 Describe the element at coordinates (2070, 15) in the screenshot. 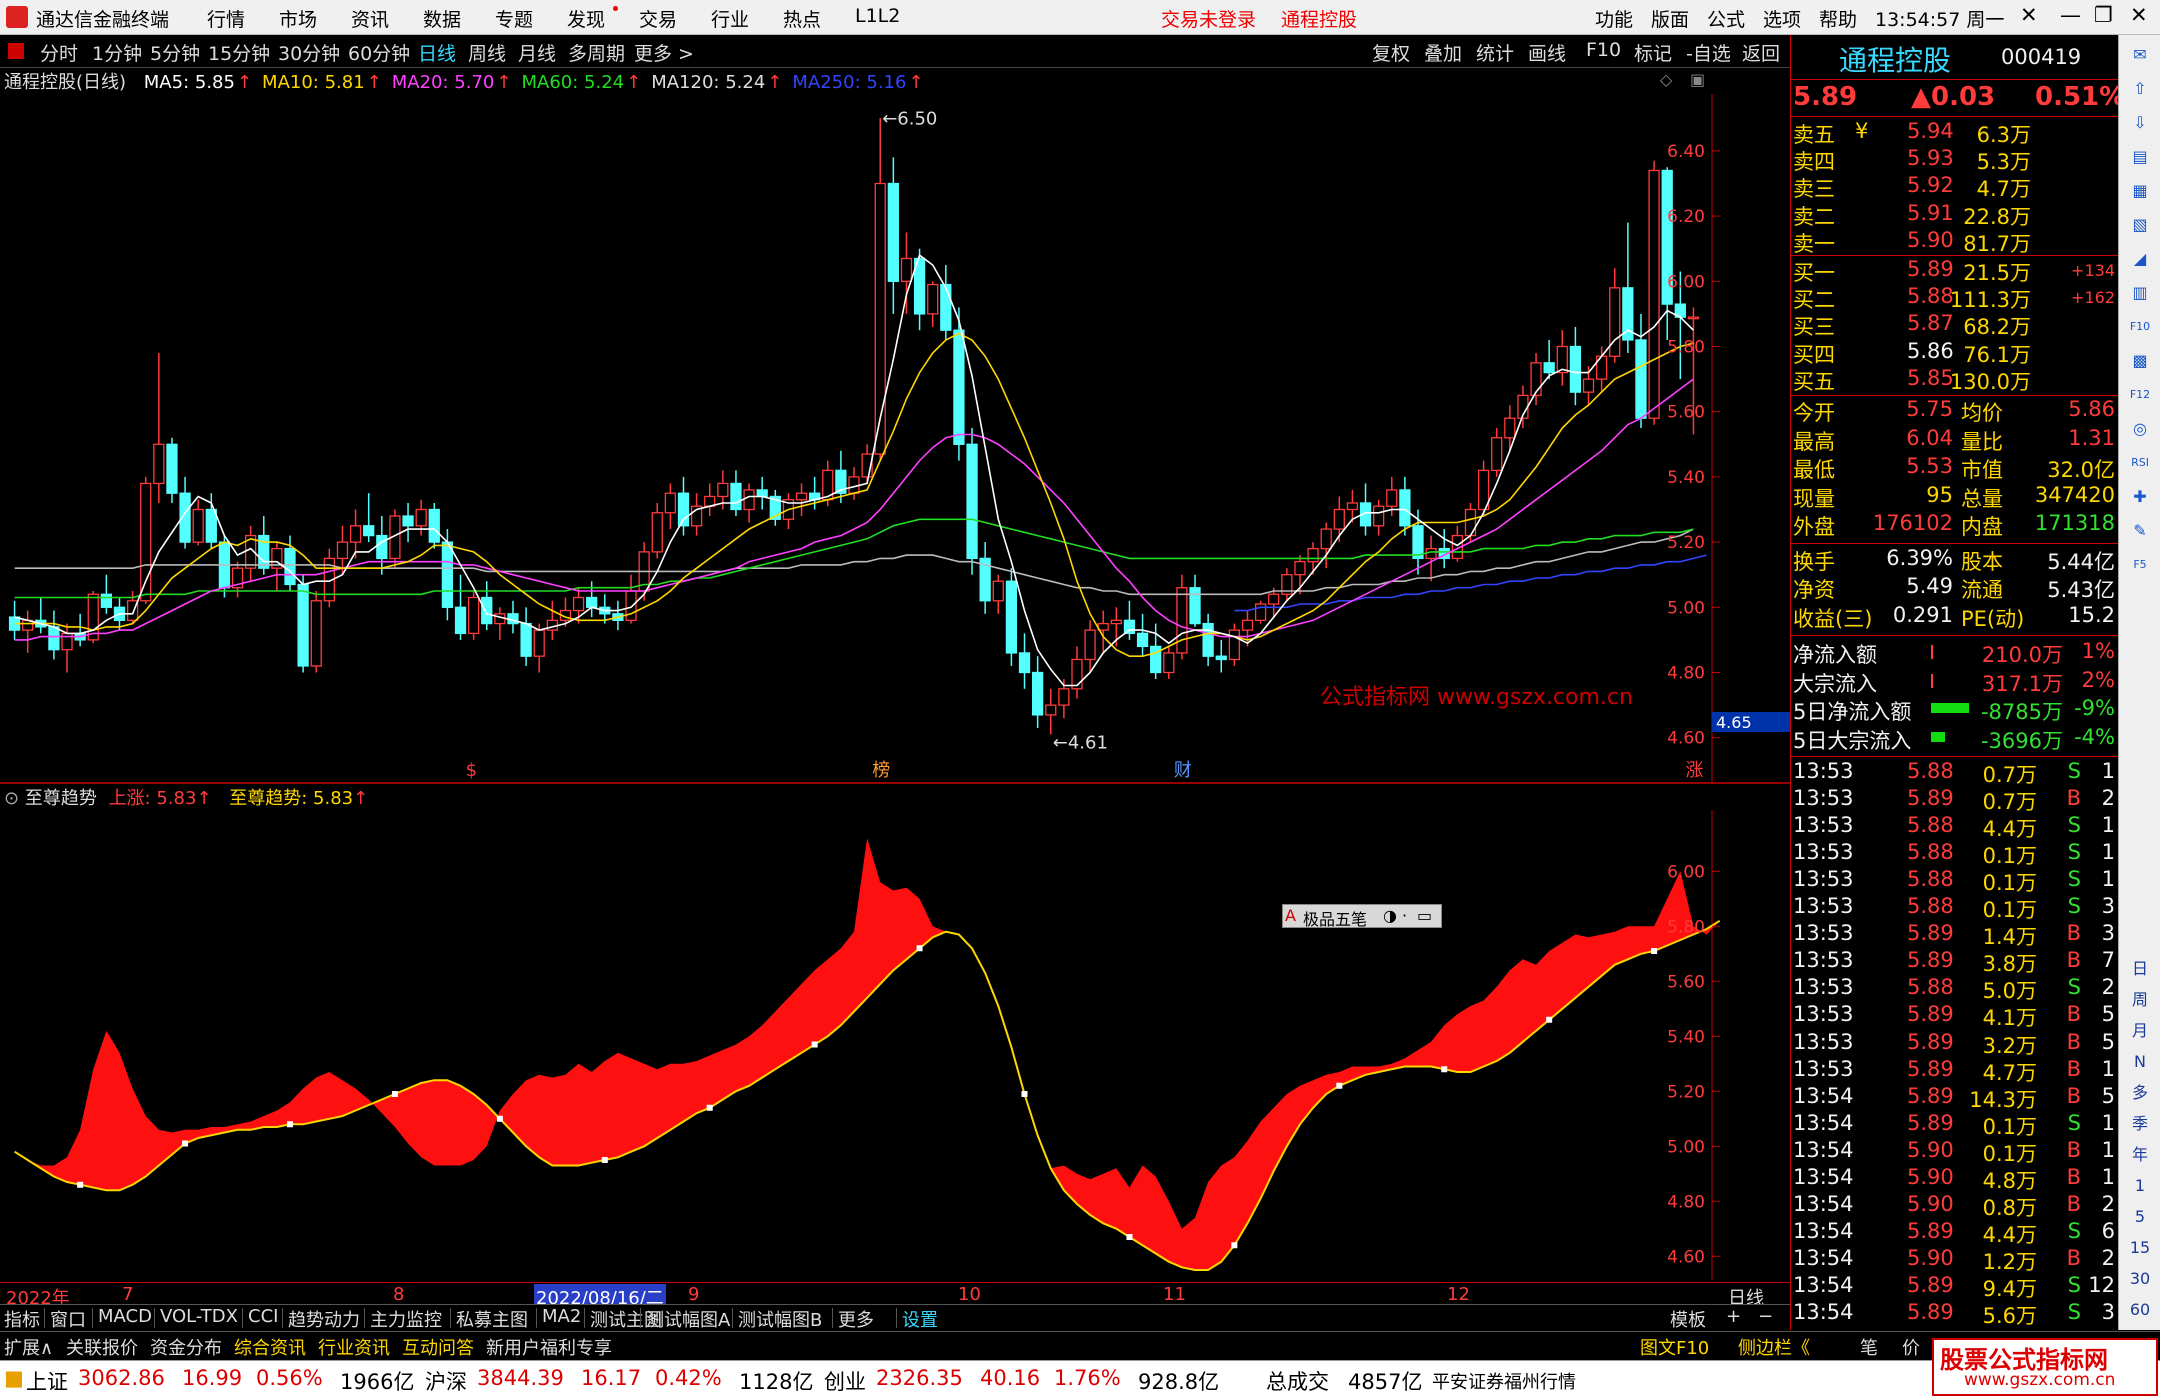

I see `minimize-icon: —` at that location.